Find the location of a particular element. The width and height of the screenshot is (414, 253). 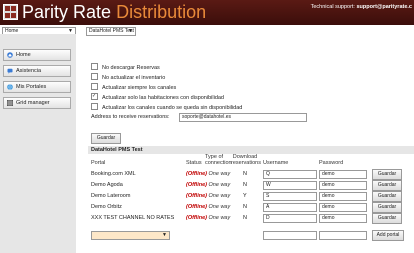

col-header-username: Username is located at coordinates (276, 163).